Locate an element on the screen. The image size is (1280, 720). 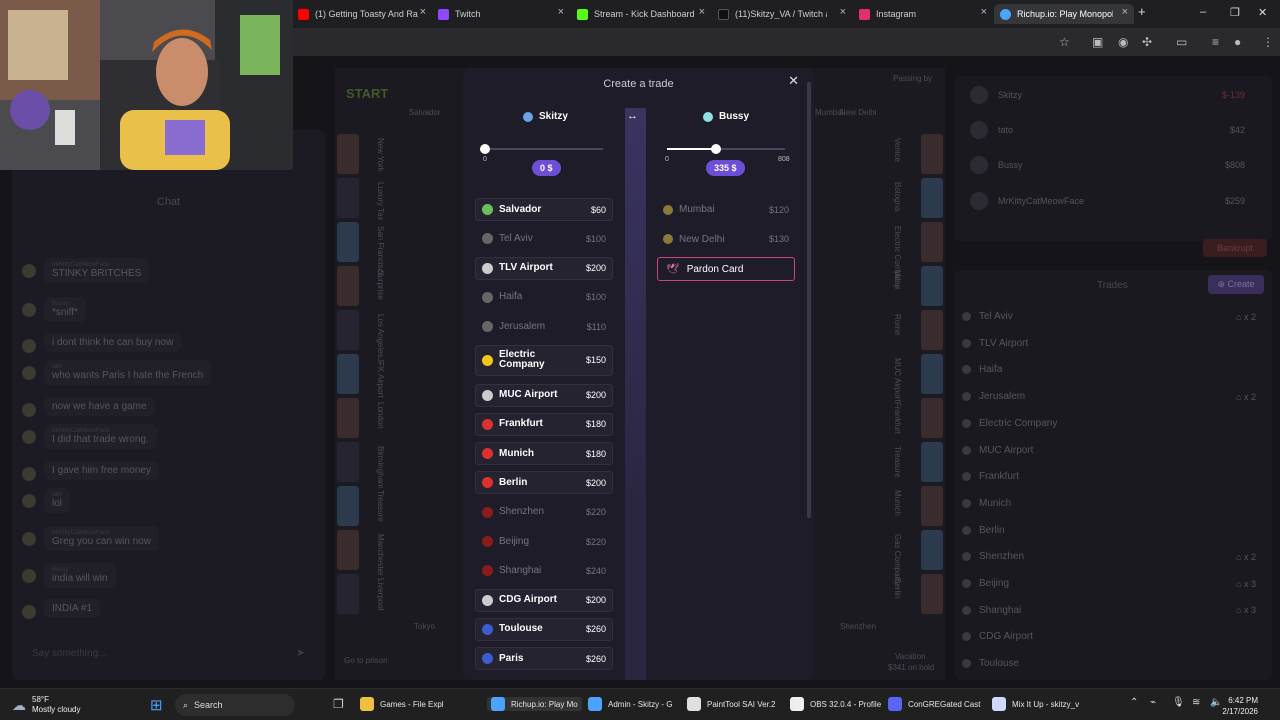
owned-property-row: TLV Airport is located at coordinates (1109, 343).